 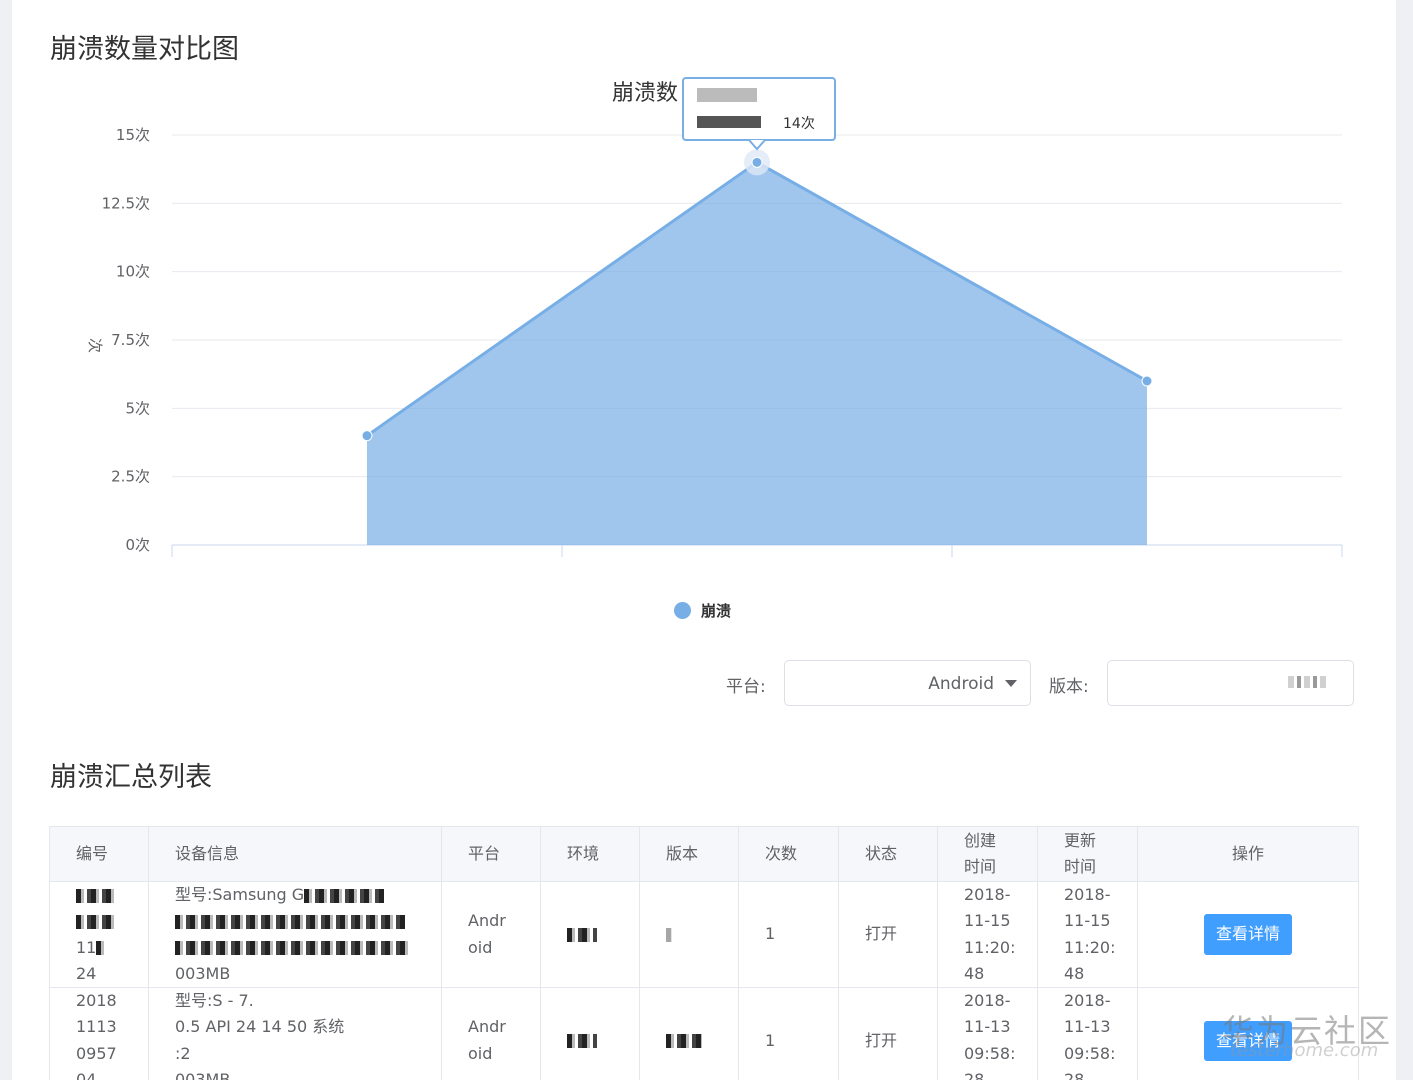 I want to click on chart-legend: 崩溃, so click(x=702, y=610).